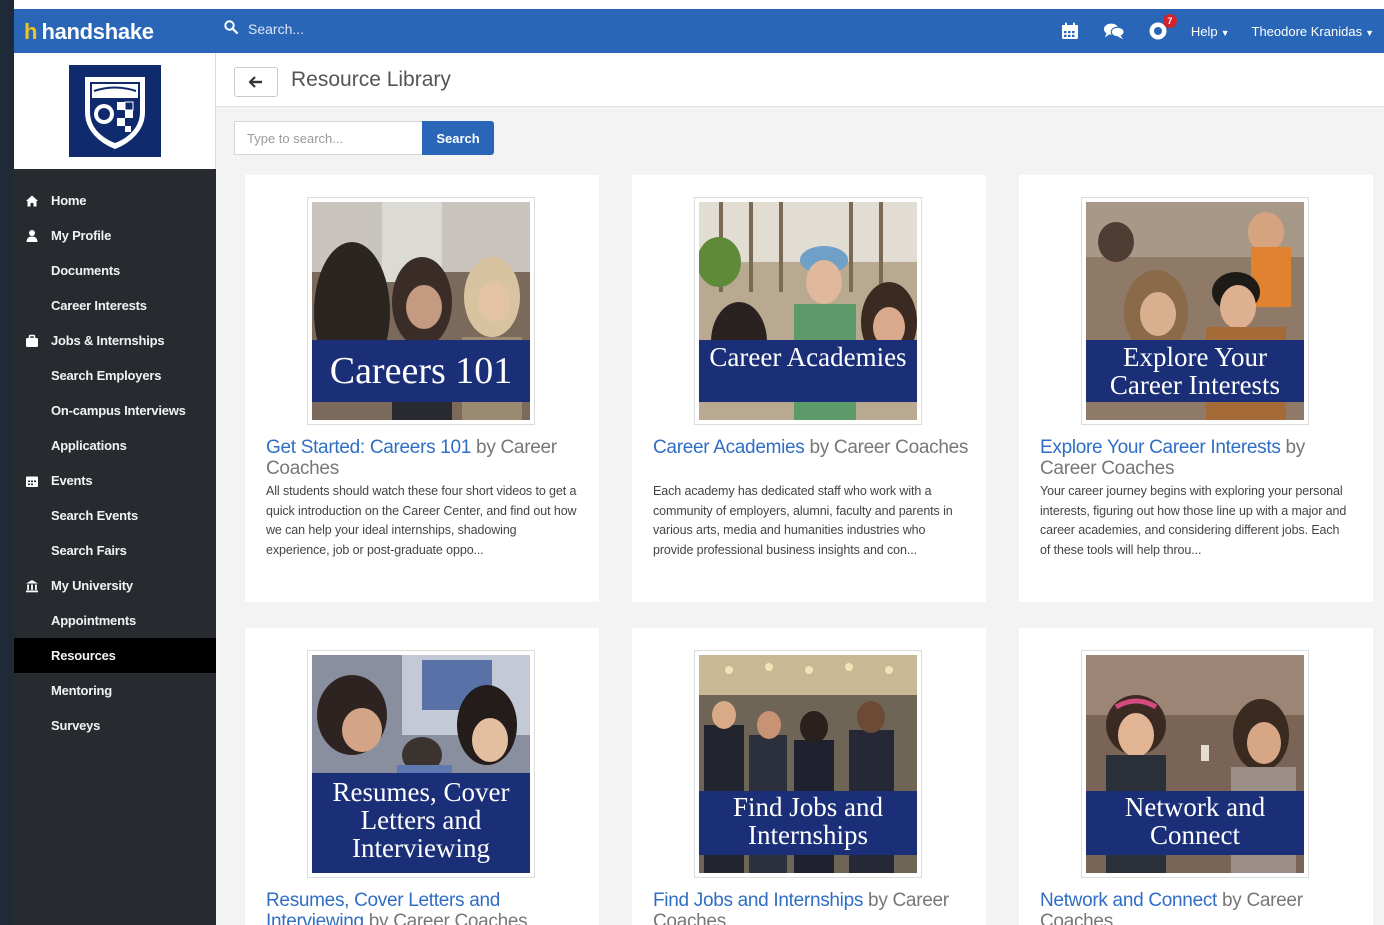  What do you see at coordinates (808, 371) in the screenshot?
I see `resource-banner: Career Academies` at bounding box center [808, 371].